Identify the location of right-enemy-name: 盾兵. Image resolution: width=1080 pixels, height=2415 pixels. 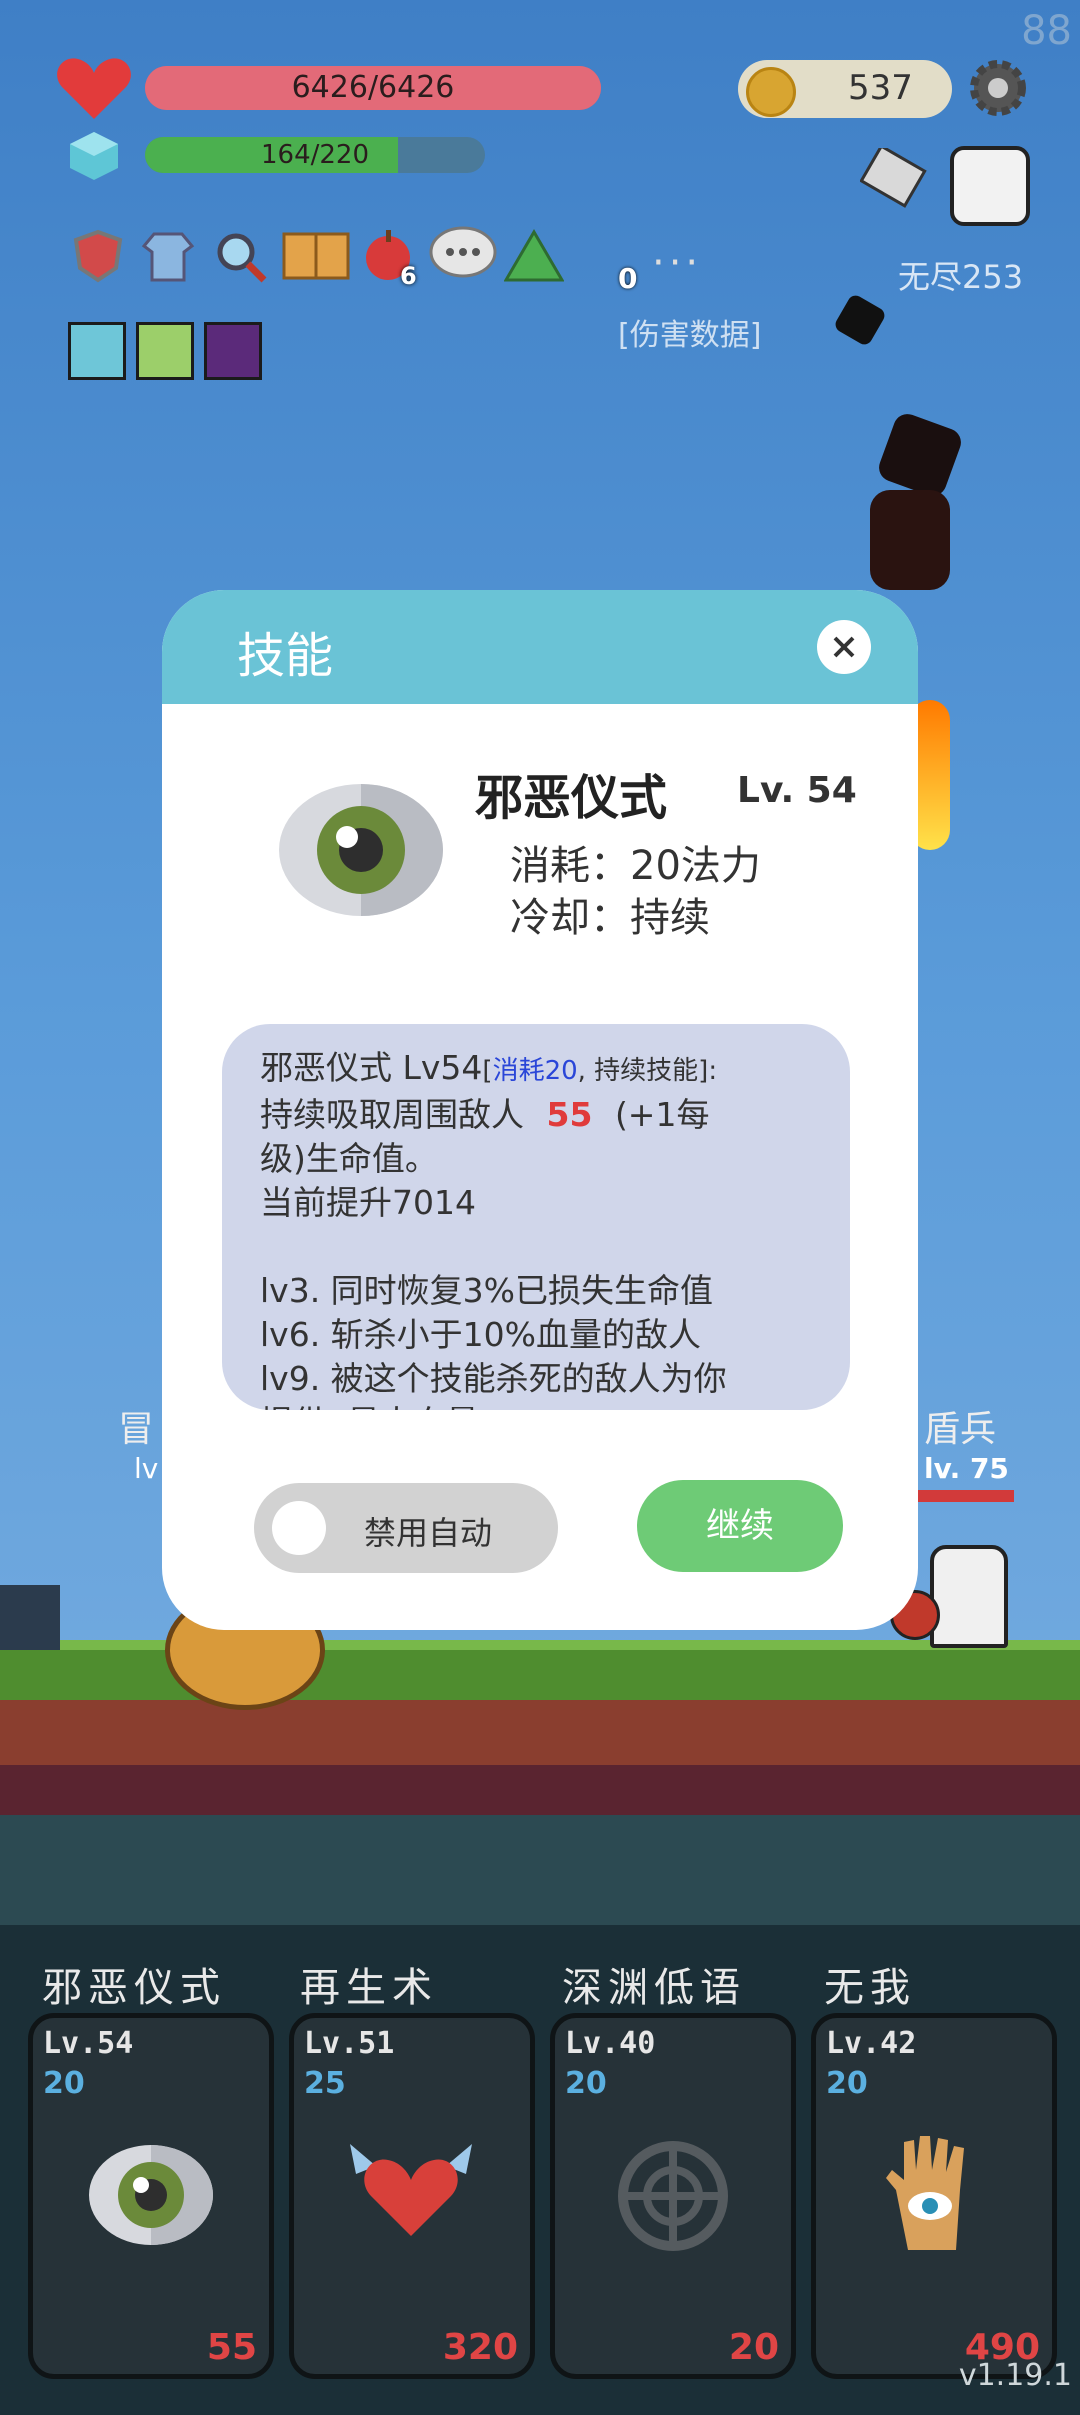
(960, 1429).